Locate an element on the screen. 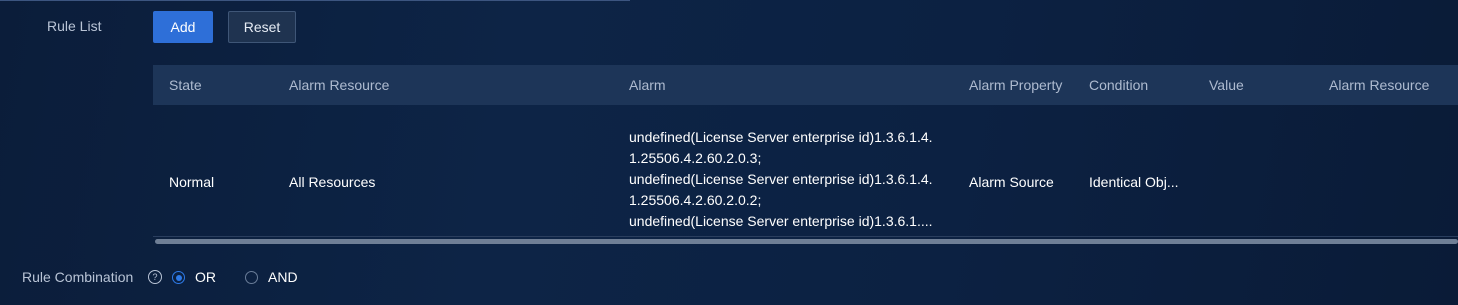 The width and height of the screenshot is (1458, 305). rule-combination-label: Rule Combination is located at coordinates (78, 277).